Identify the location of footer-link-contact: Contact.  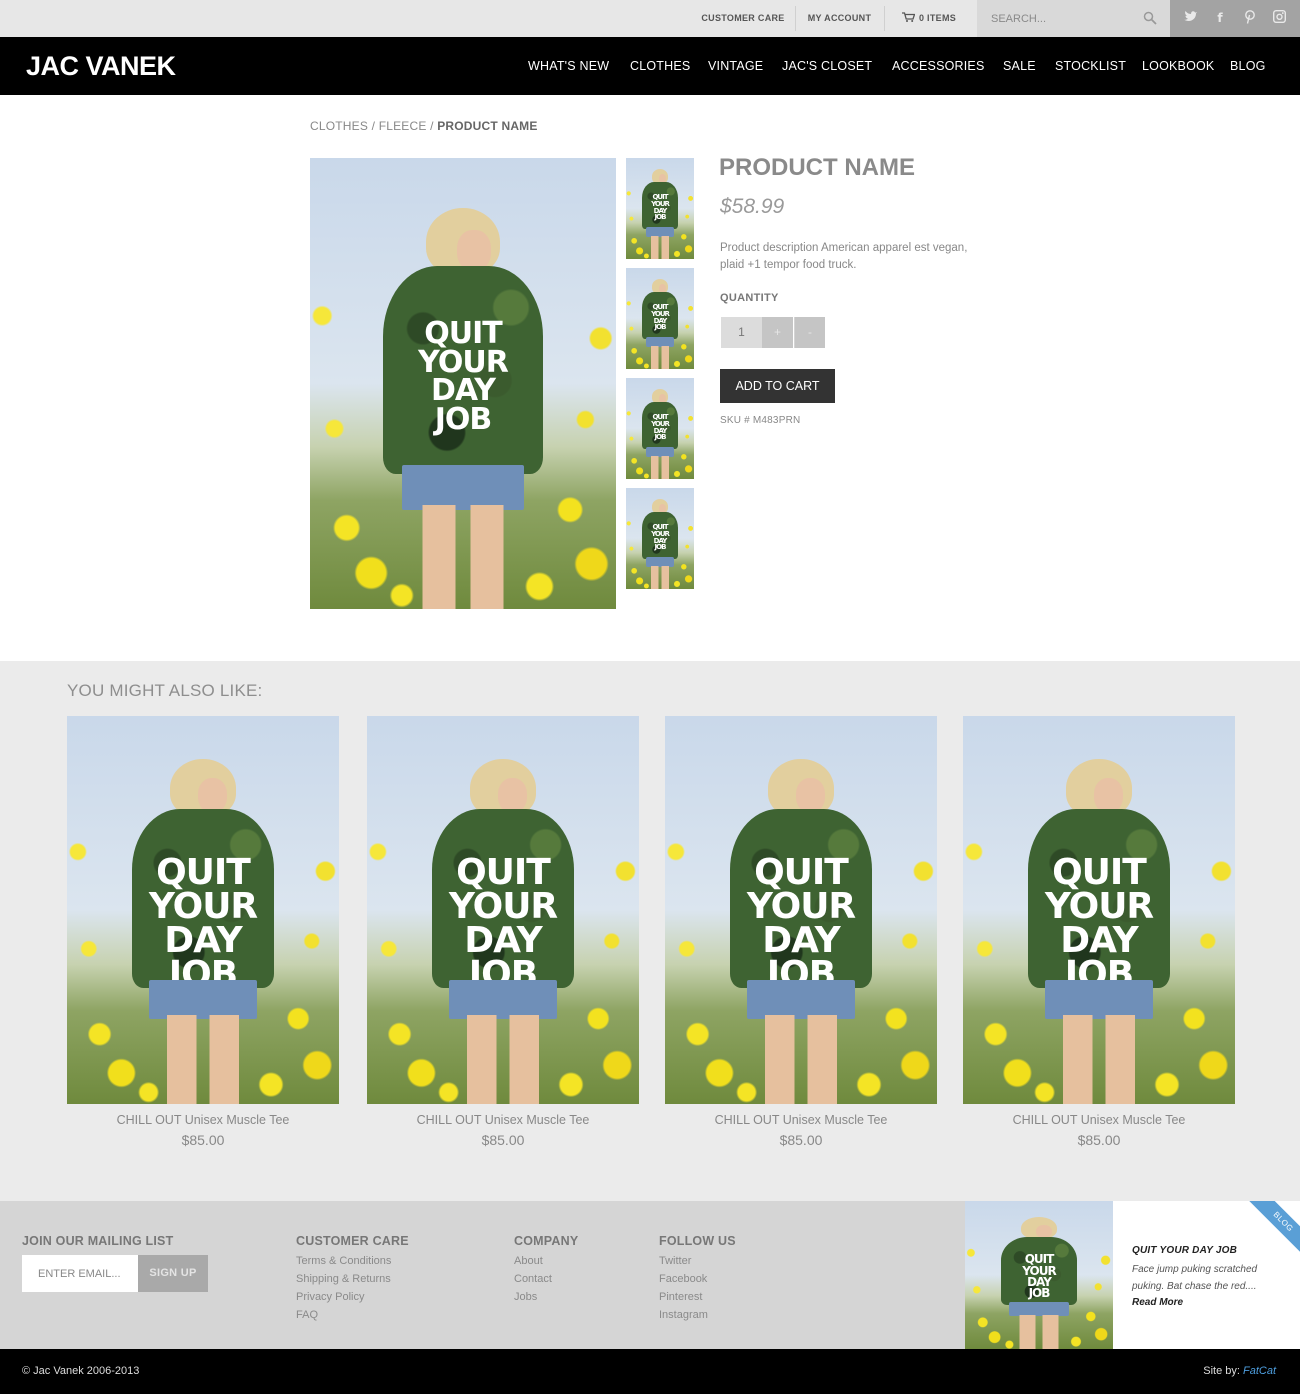
(533, 1279).